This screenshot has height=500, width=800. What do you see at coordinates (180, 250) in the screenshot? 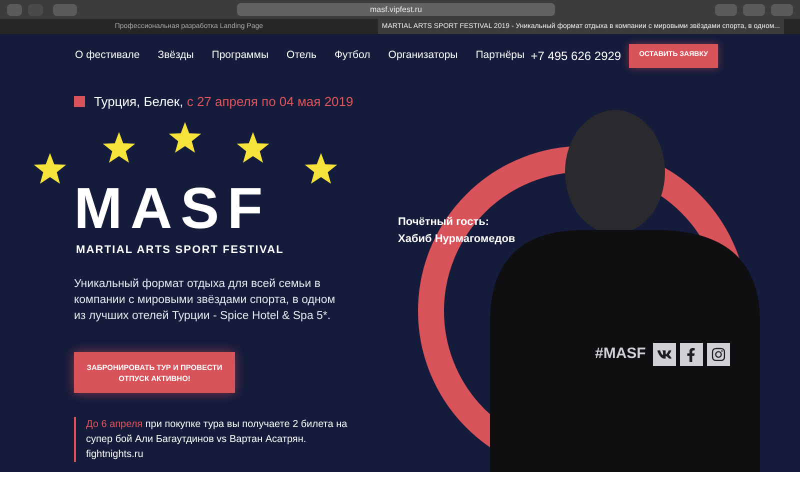
I see `logo-subtitle: MARTIAL ARTS SPORT FESTIVAL` at bounding box center [180, 250].